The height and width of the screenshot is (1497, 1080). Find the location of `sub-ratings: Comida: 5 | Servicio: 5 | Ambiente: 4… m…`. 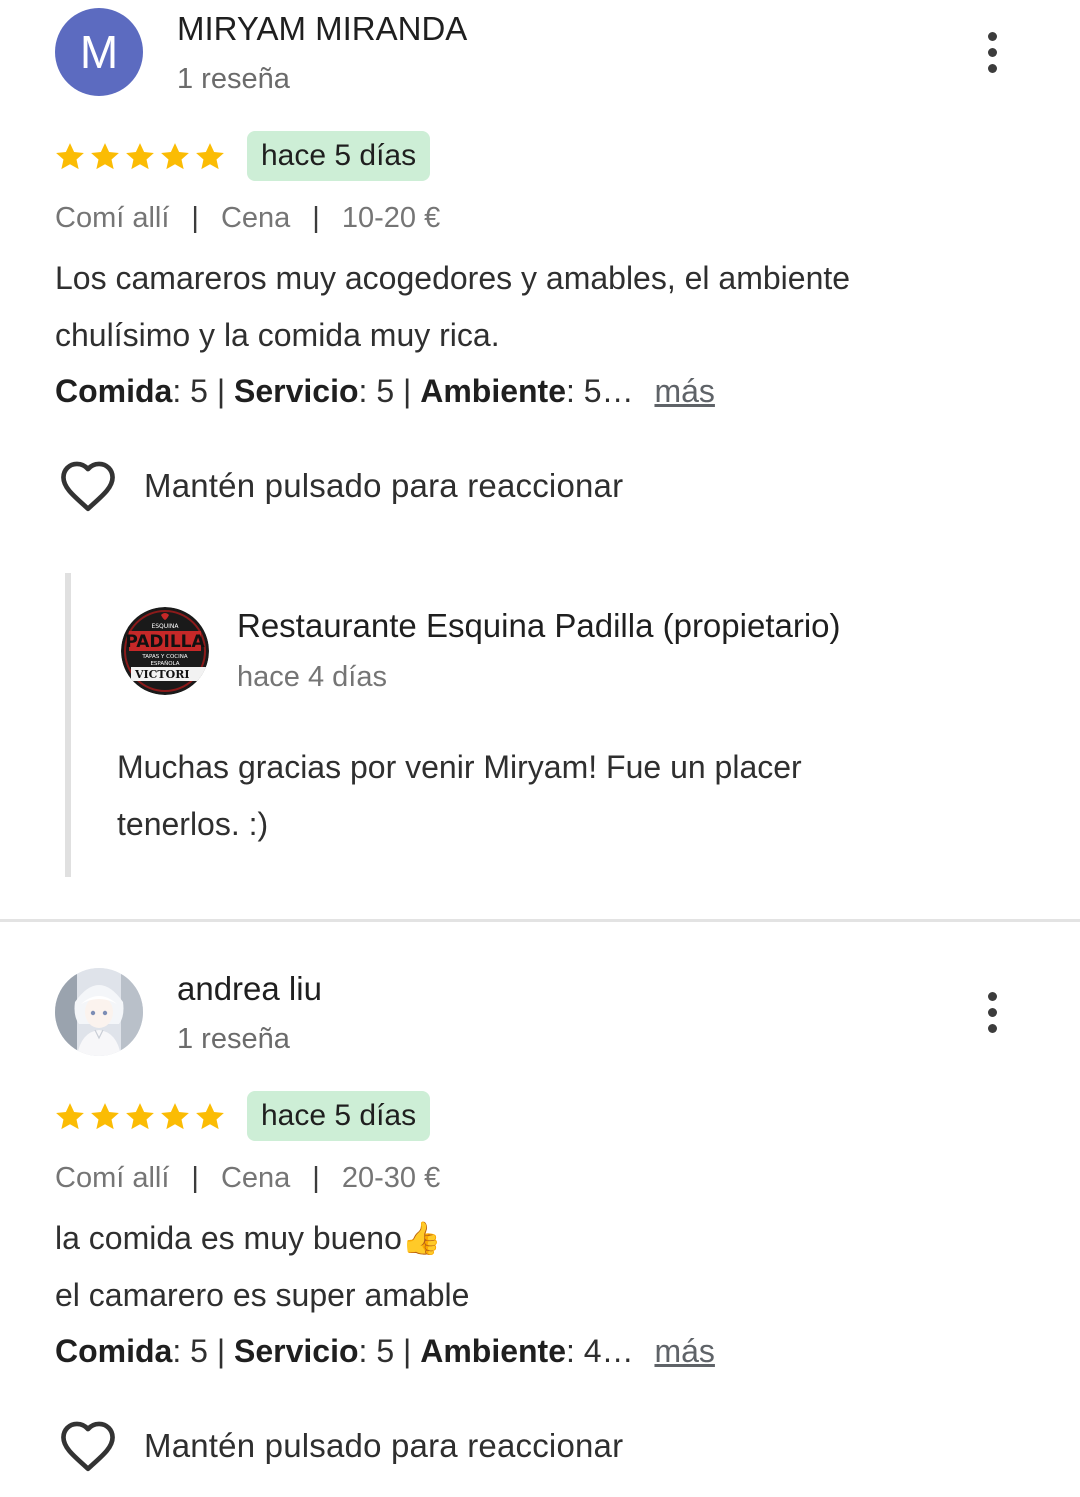

sub-ratings: Comida: 5 | Servicio: 5 | Ambiente: 4… m… is located at coordinates (385, 1351).